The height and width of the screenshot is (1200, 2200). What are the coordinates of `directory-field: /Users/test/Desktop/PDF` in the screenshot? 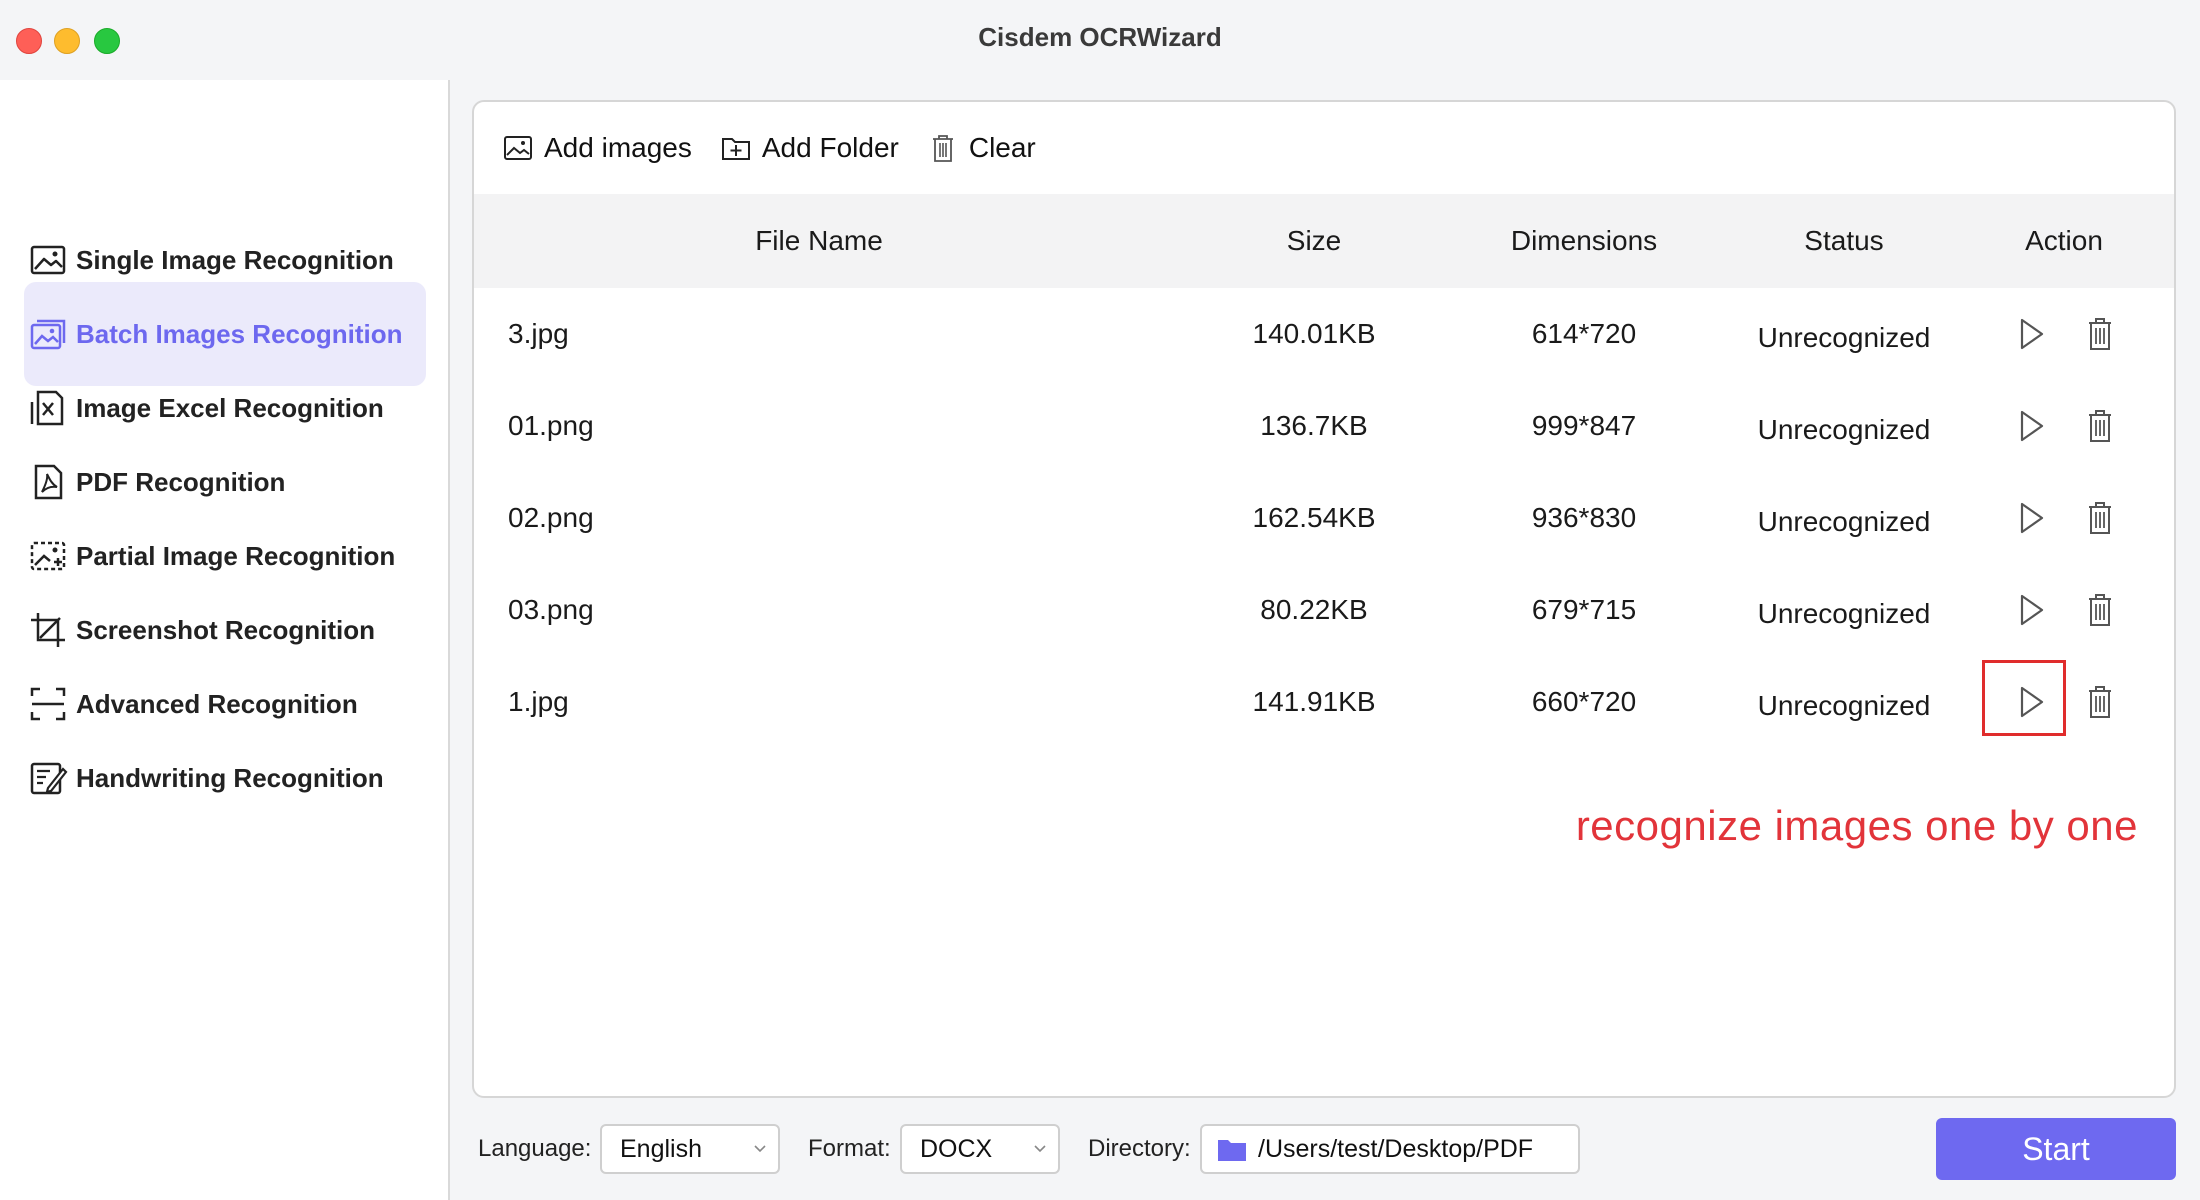 It's located at (1390, 1149).